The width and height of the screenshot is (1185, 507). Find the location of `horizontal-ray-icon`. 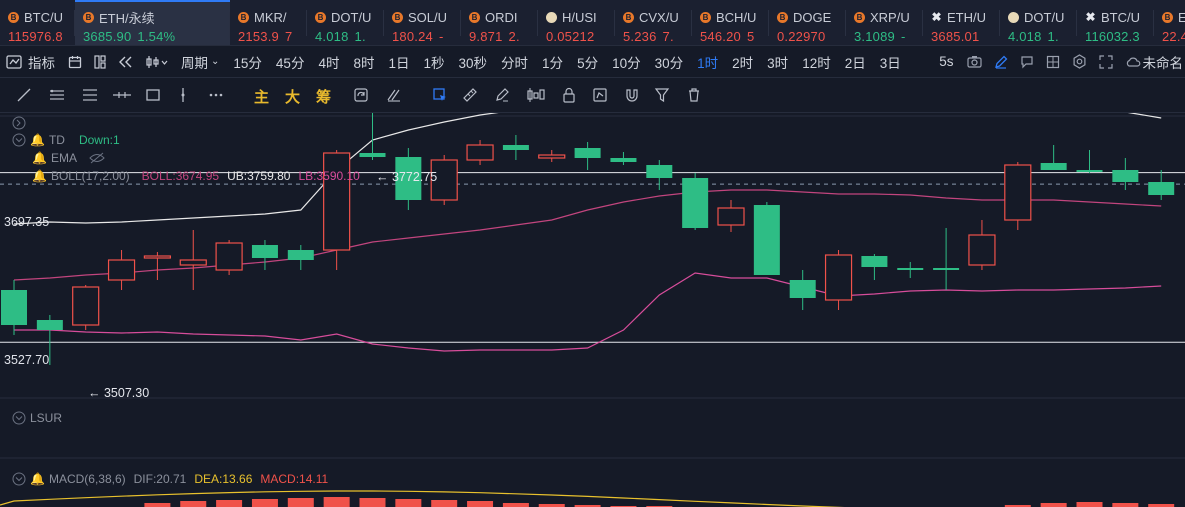

horizontal-ray-icon is located at coordinates (122, 95).